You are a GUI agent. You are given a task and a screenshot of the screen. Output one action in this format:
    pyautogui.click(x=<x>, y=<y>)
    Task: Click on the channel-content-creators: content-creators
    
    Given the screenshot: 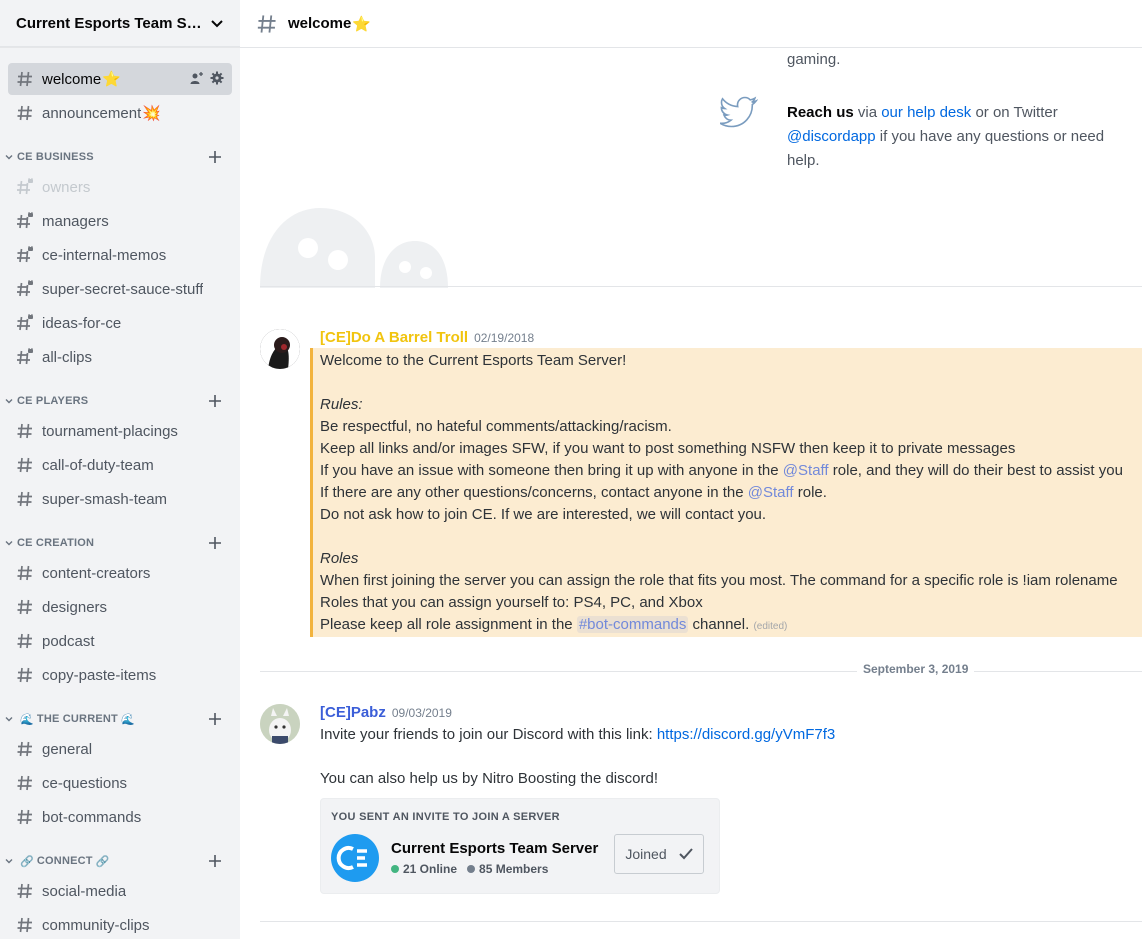 What is the action you would take?
    pyautogui.click(x=120, y=573)
    